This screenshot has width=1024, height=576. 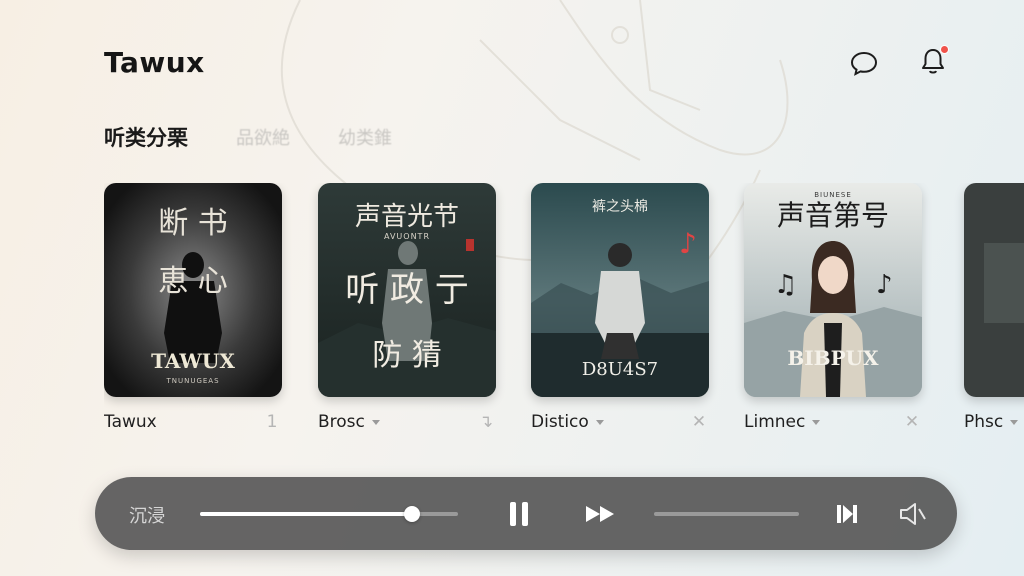 I want to click on card-title: Tawux, so click(x=130, y=422).